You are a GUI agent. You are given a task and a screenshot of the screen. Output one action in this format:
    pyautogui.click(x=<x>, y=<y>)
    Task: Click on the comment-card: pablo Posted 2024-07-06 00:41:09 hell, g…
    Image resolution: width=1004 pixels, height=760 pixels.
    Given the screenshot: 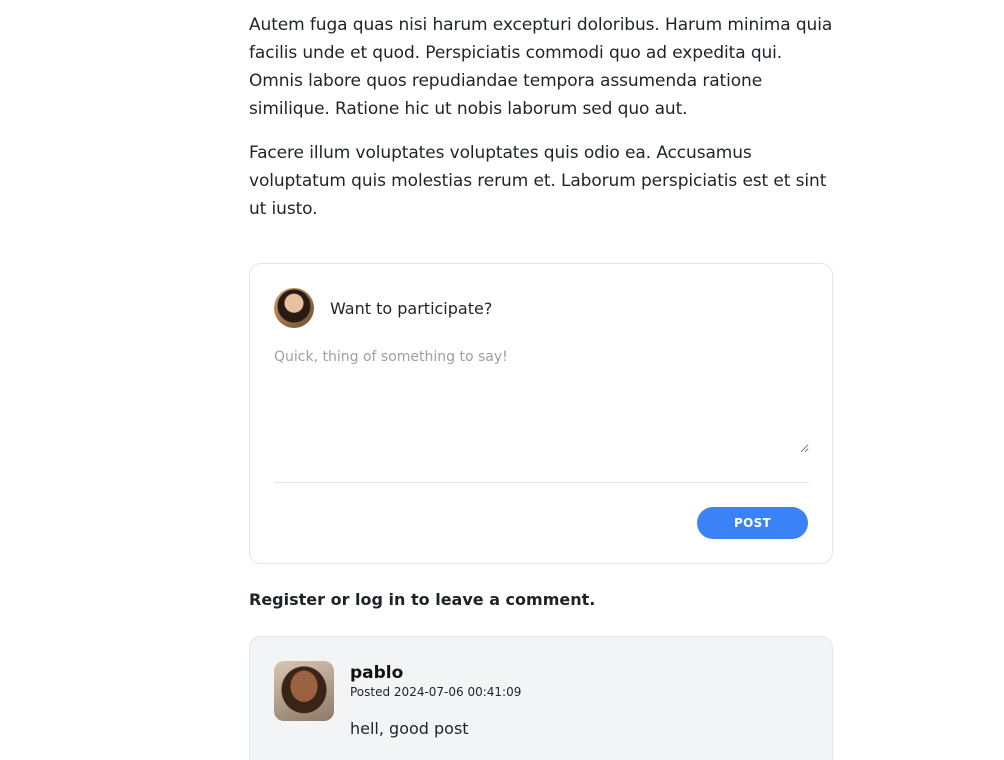 What is the action you would take?
    pyautogui.click(x=541, y=698)
    